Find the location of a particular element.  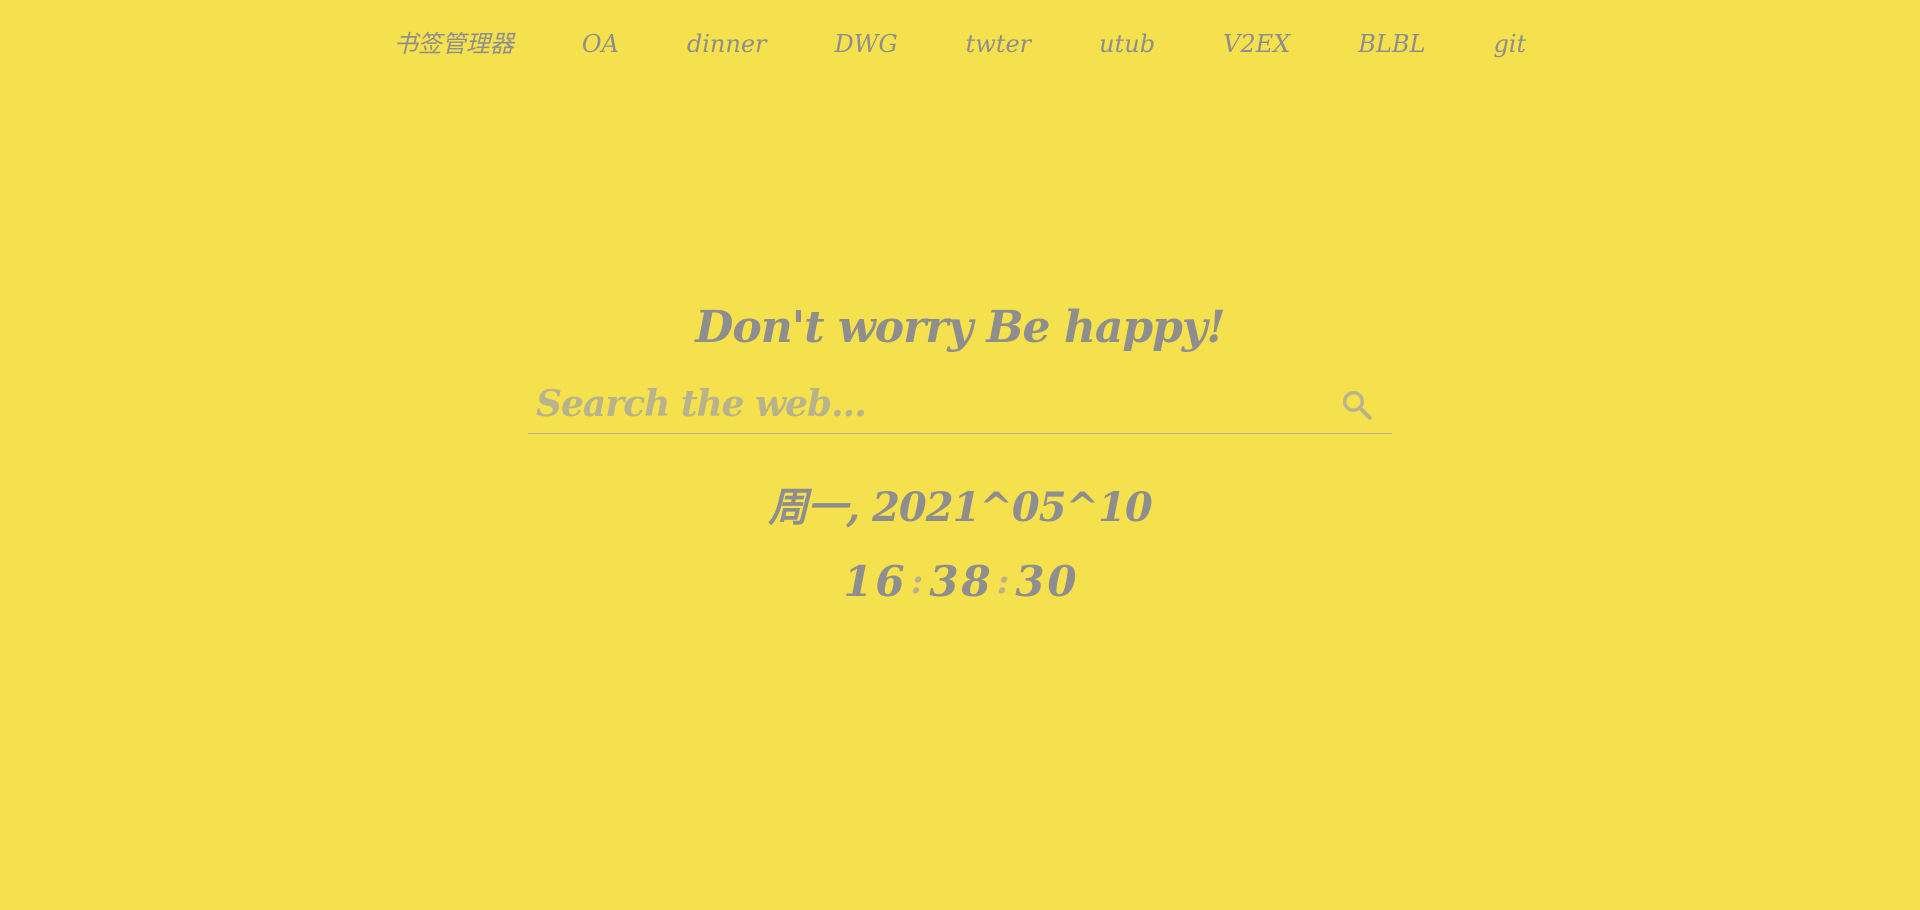

nav-link-twter: twter is located at coordinates (999, 44).